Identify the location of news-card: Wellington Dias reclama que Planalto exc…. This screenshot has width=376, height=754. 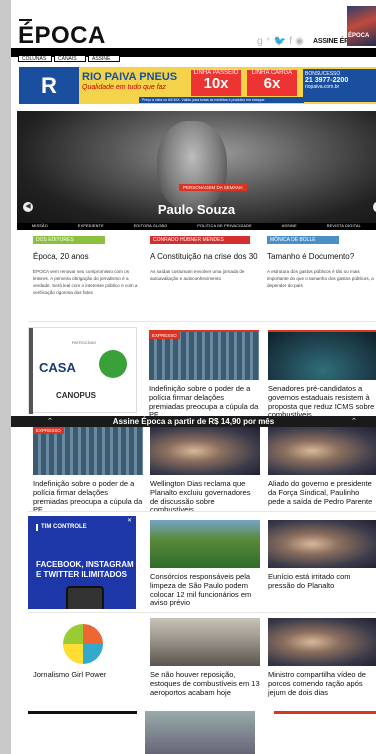
(205, 471).